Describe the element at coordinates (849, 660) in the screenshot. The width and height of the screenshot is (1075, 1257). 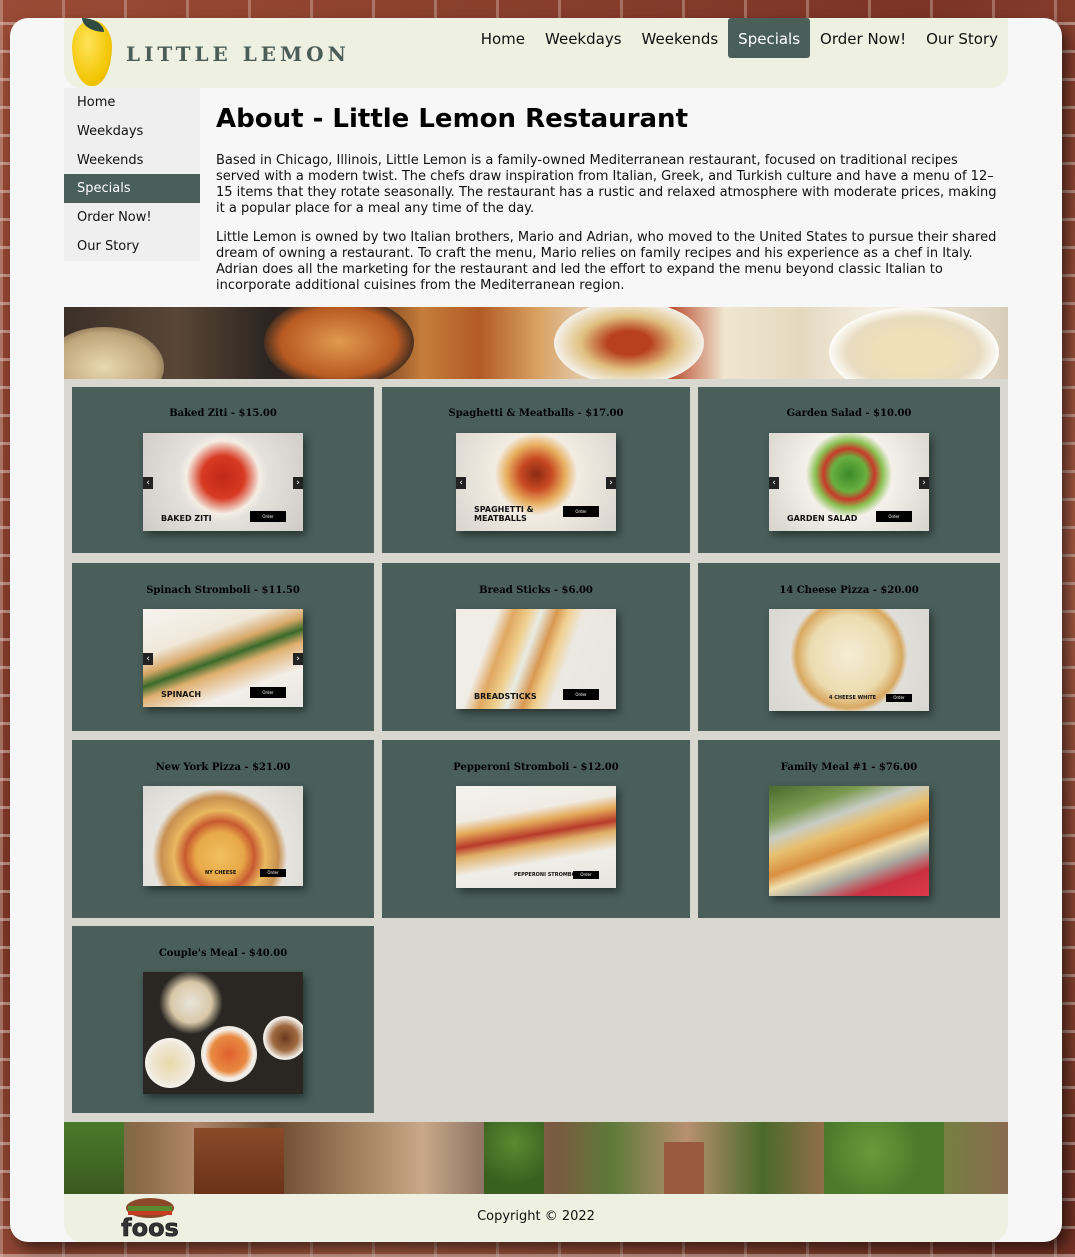
I see `cheese-pizza-photo: 4 CHEESE WHITE Order` at that location.